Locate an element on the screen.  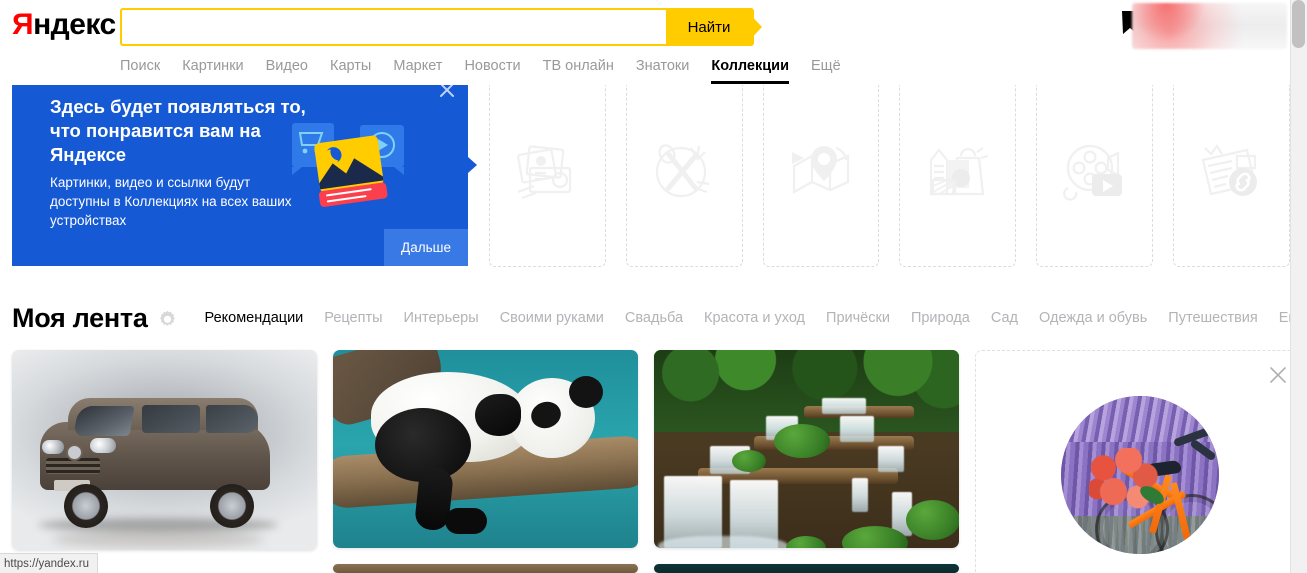
photos-icon is located at coordinates (547, 175).